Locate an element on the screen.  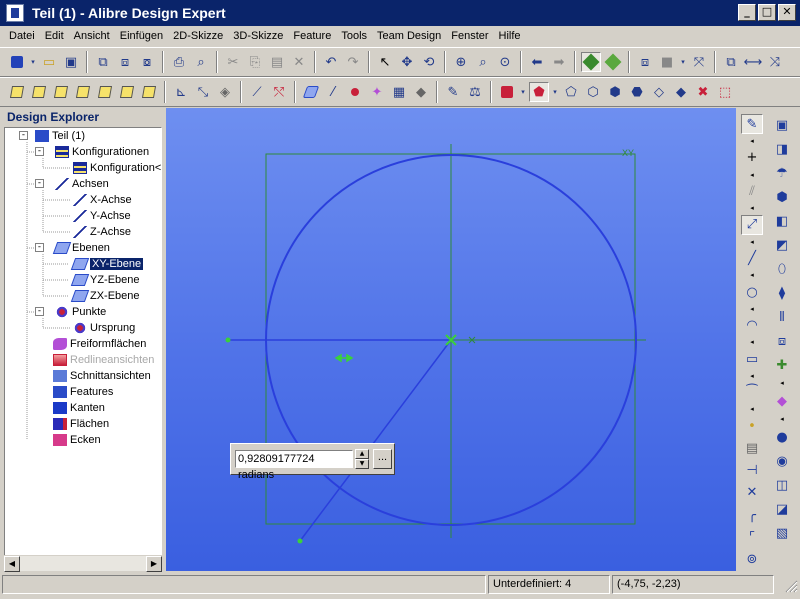
maximize-button: □ is located at coordinates (767, 12).